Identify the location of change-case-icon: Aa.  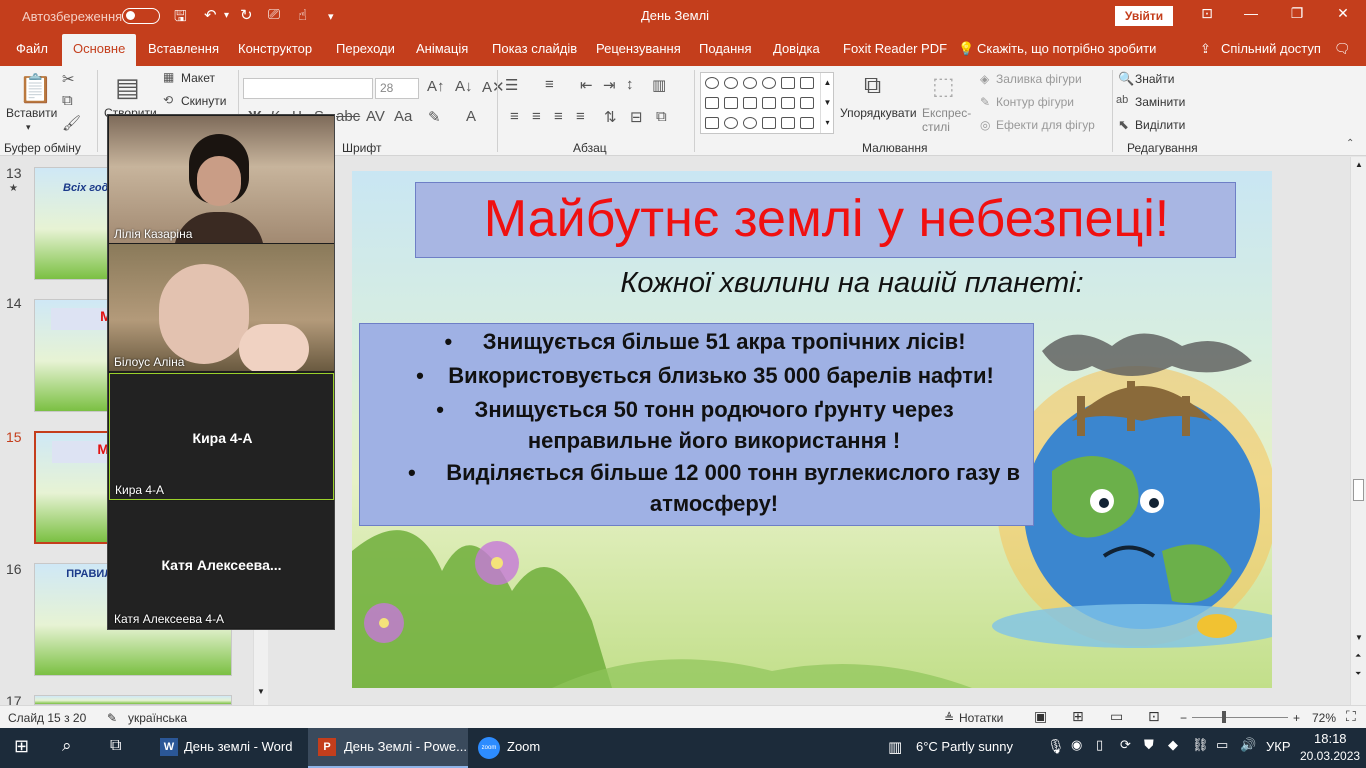
(403, 116).